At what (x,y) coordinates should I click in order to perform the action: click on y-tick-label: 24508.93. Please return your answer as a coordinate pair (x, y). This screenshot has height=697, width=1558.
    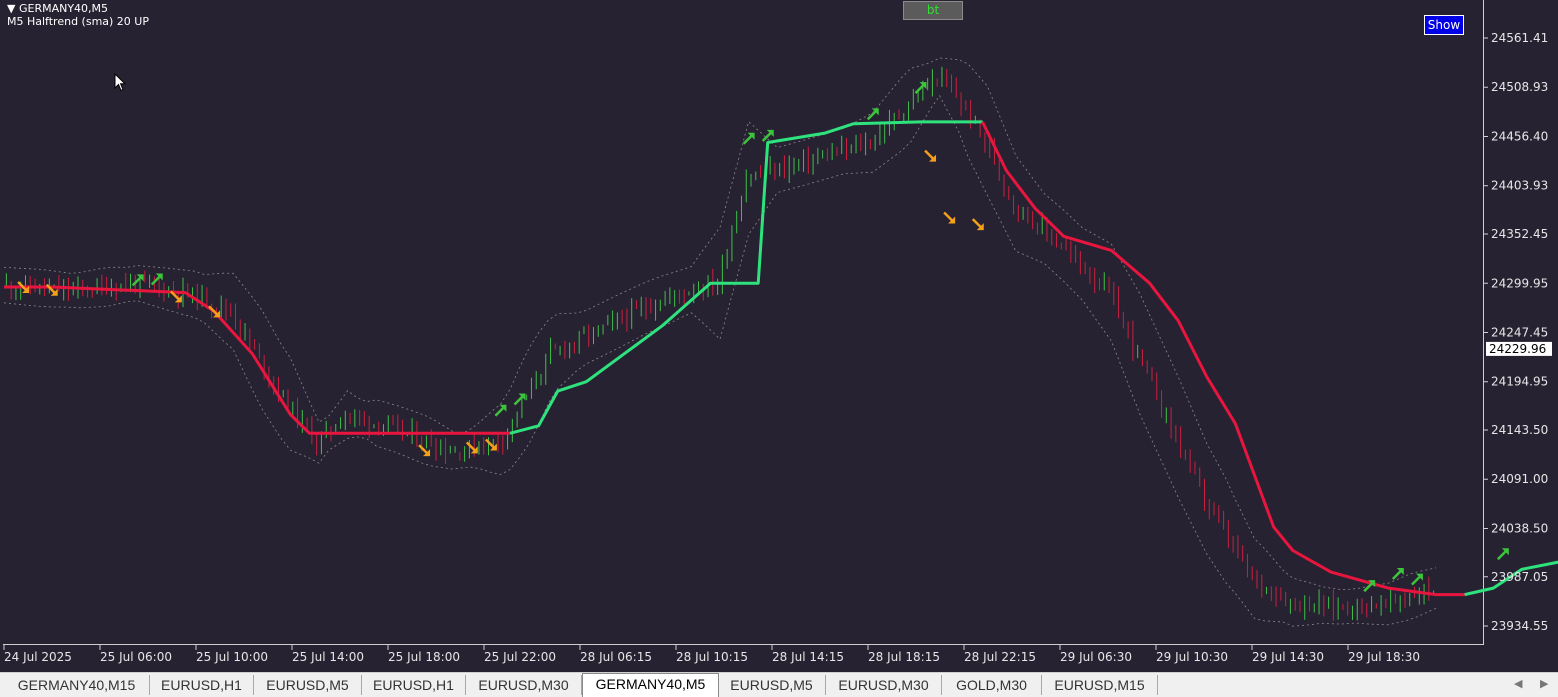
    Looking at the image, I should click on (1519, 87).